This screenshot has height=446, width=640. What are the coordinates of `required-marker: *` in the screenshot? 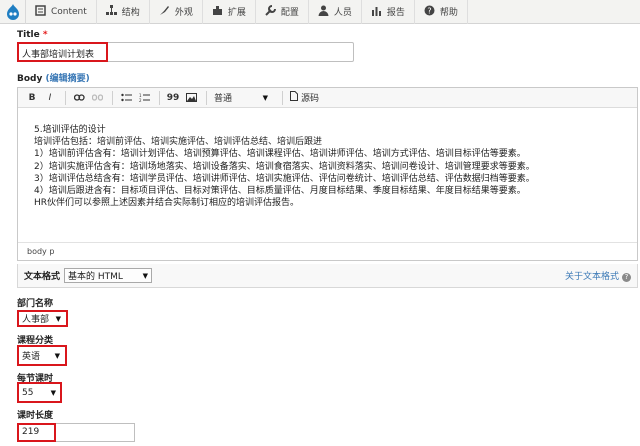 It's located at (45, 35).